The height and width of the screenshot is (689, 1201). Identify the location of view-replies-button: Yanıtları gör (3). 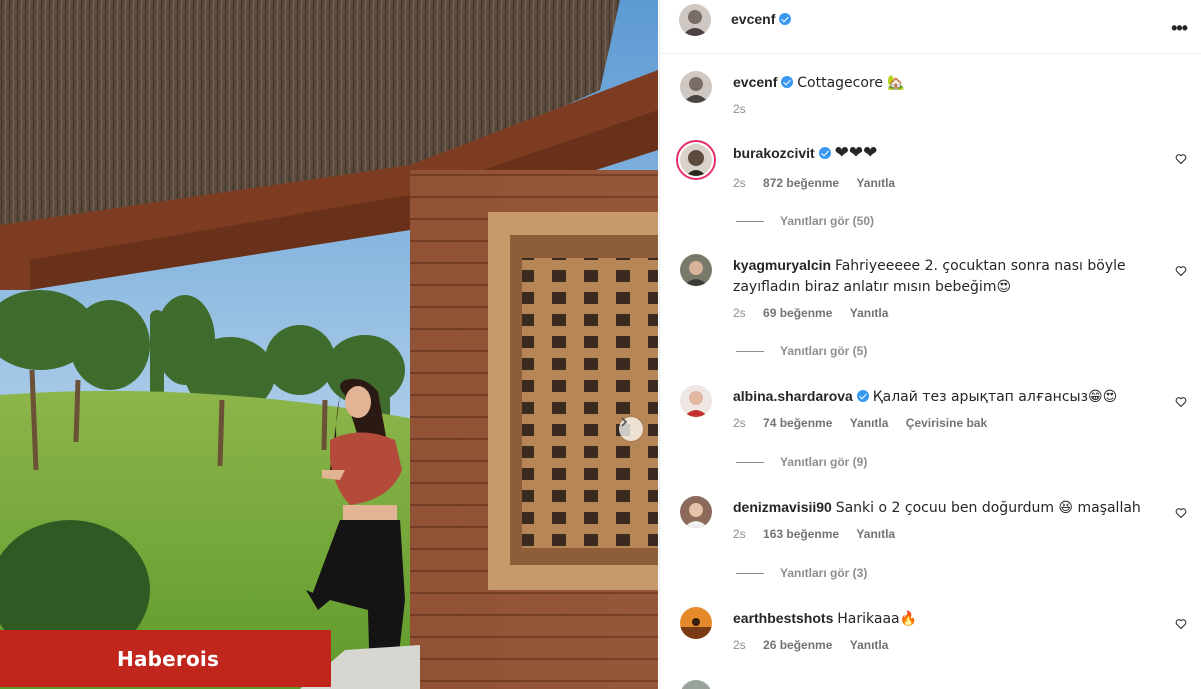
(801, 573).